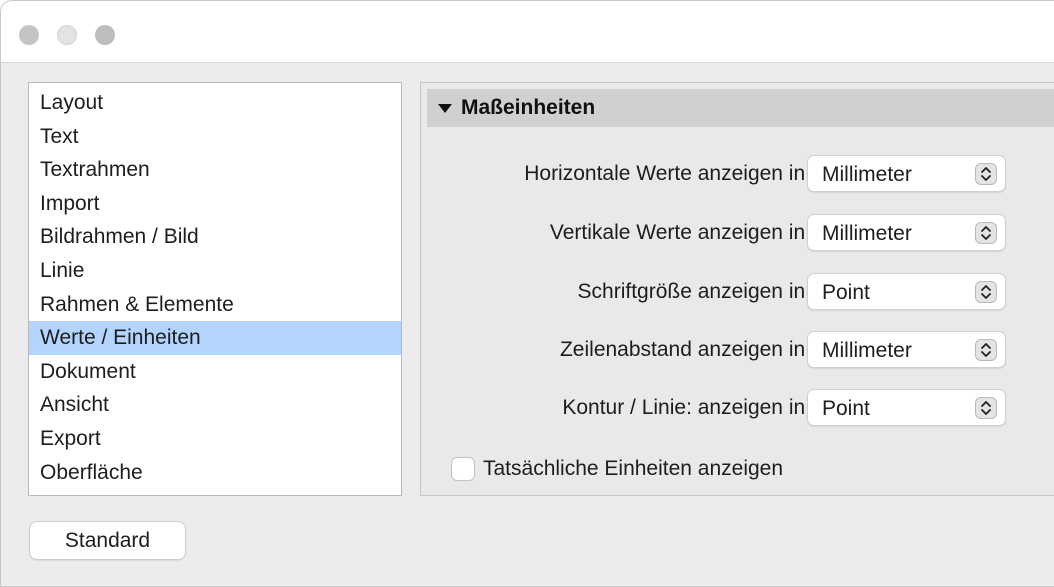 The width and height of the screenshot is (1054, 587). I want to click on standard-button: Standard, so click(107, 540).